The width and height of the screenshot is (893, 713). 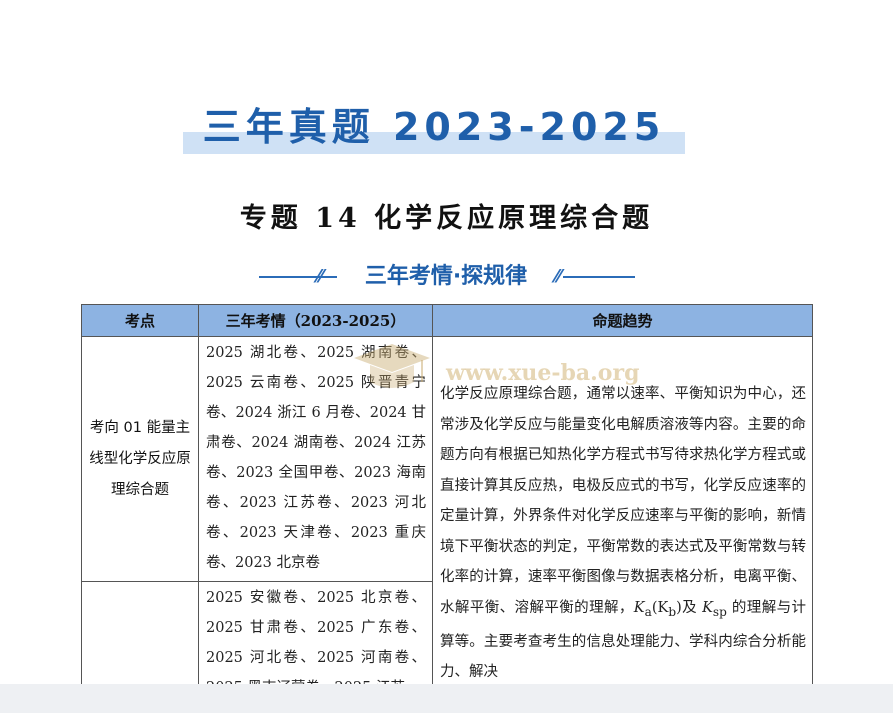 What do you see at coordinates (315, 320) in the screenshot?
I see `header-years: 三年考情（2023-2025）` at bounding box center [315, 320].